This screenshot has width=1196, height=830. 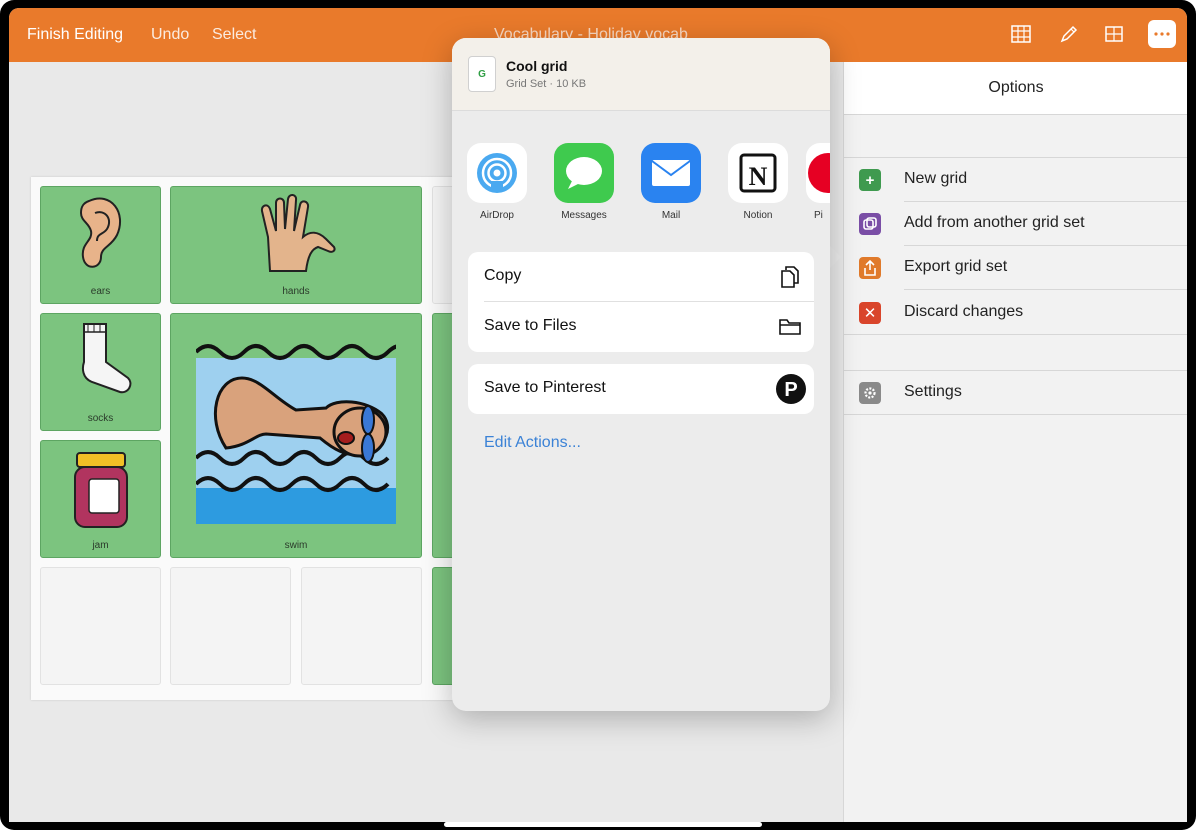 What do you see at coordinates (546, 84) in the screenshot?
I see `file-meta: Grid Set · 10 KB` at bounding box center [546, 84].